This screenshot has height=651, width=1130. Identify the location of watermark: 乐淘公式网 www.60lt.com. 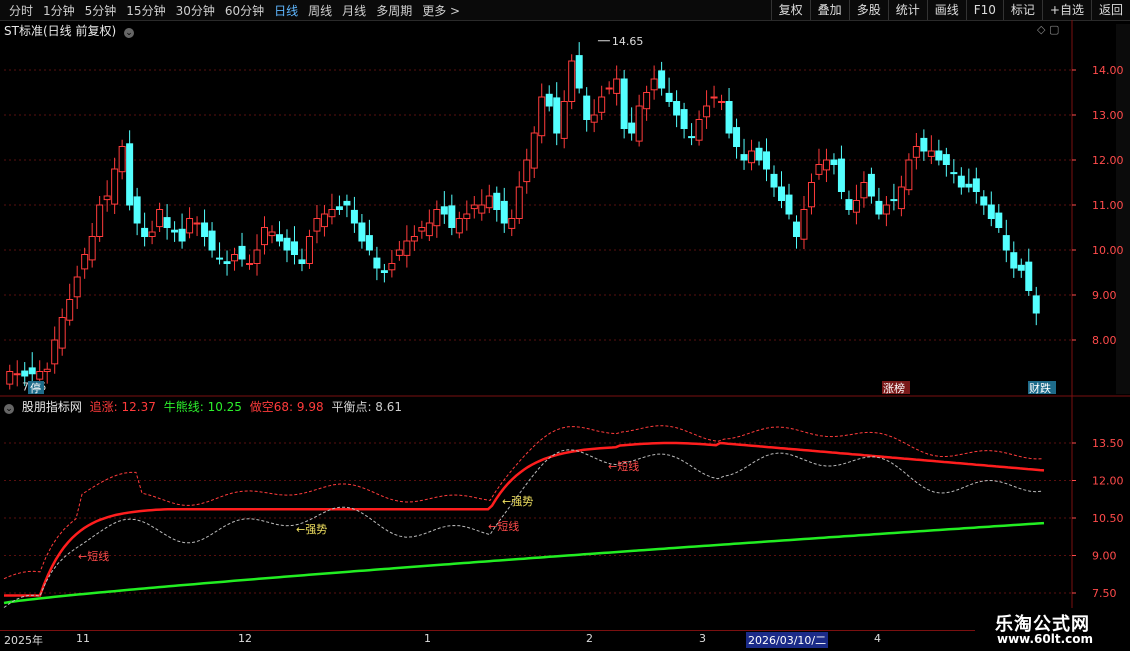
(1052, 629).